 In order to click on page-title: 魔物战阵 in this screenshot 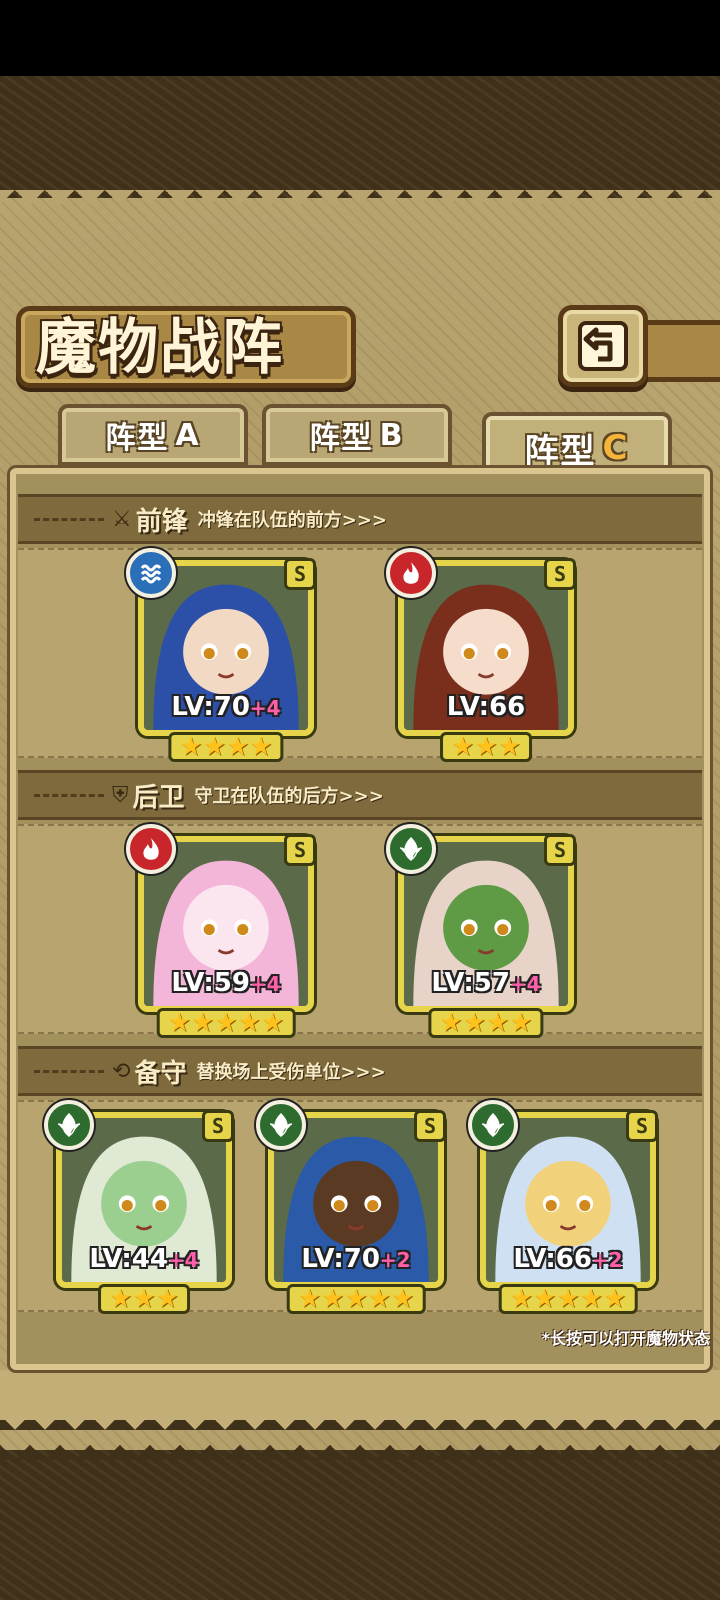, I will do `click(160, 348)`.